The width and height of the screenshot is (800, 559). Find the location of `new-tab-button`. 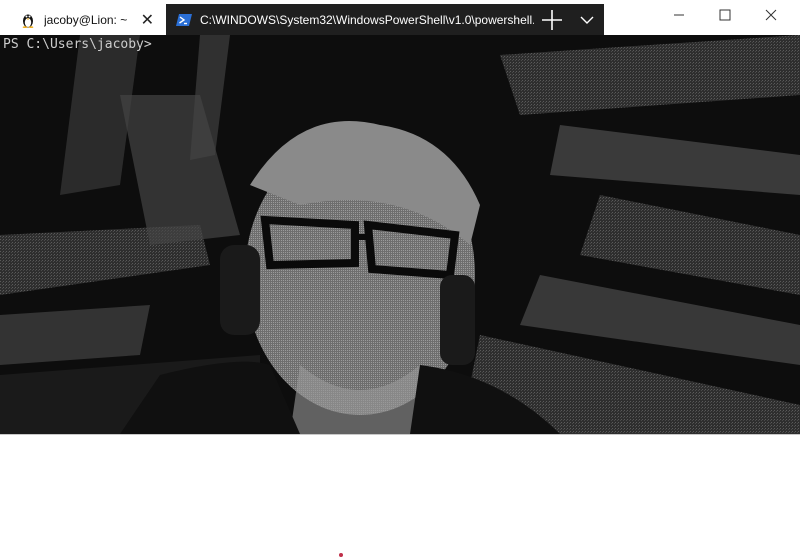

new-tab-button is located at coordinates (552, 19).